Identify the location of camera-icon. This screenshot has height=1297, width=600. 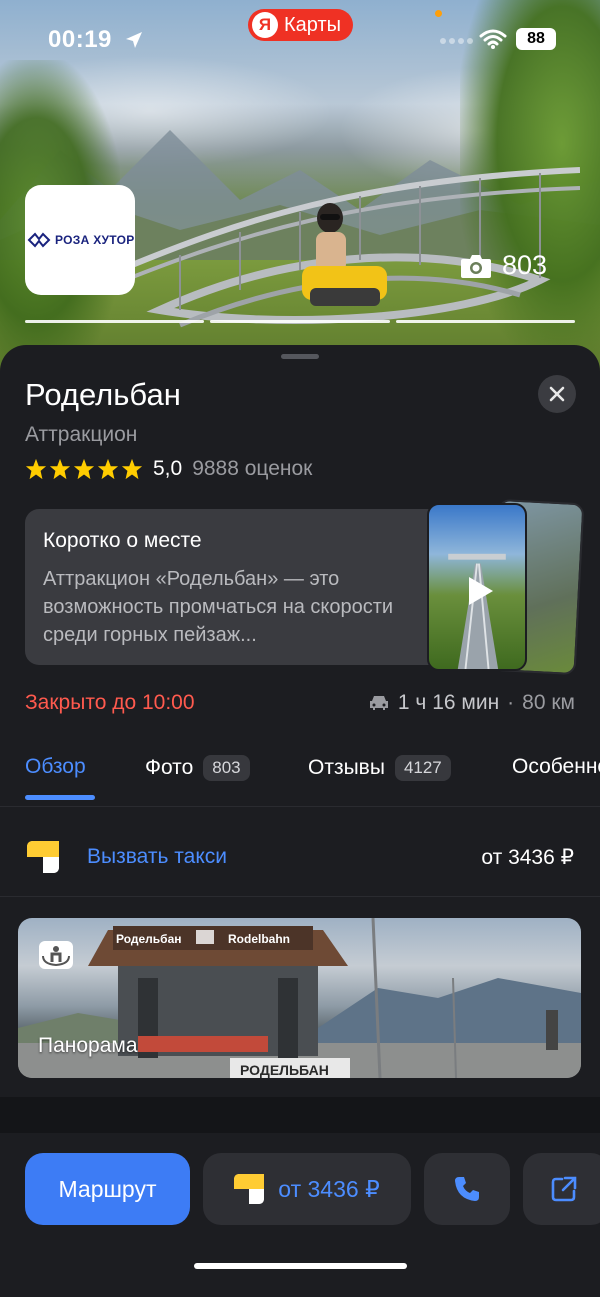
(476, 266).